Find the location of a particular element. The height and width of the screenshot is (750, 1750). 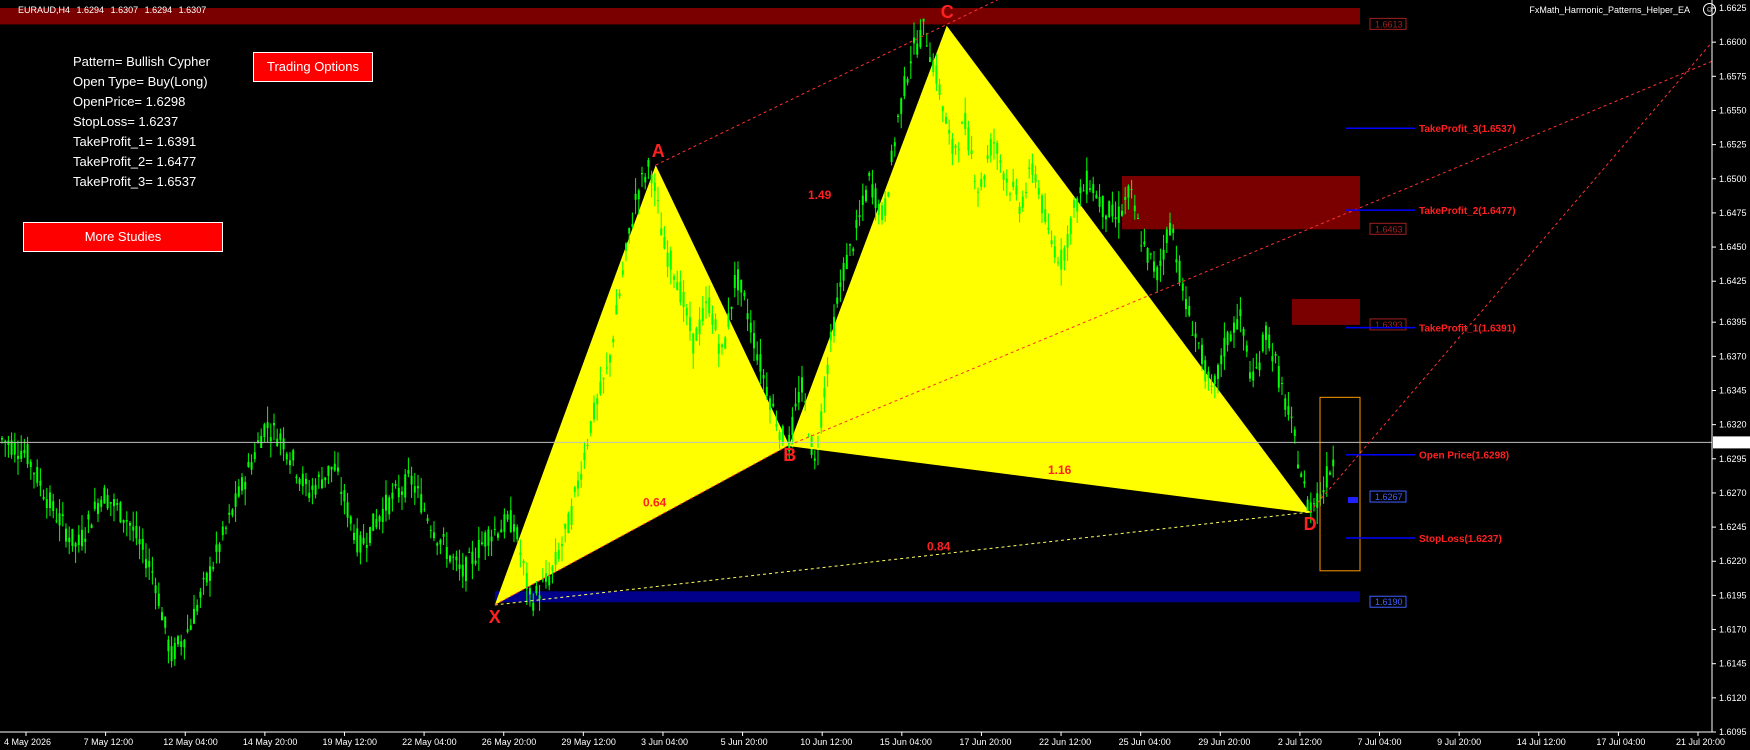

time-tick-label: 14 May 20:00 is located at coordinates (270, 742).